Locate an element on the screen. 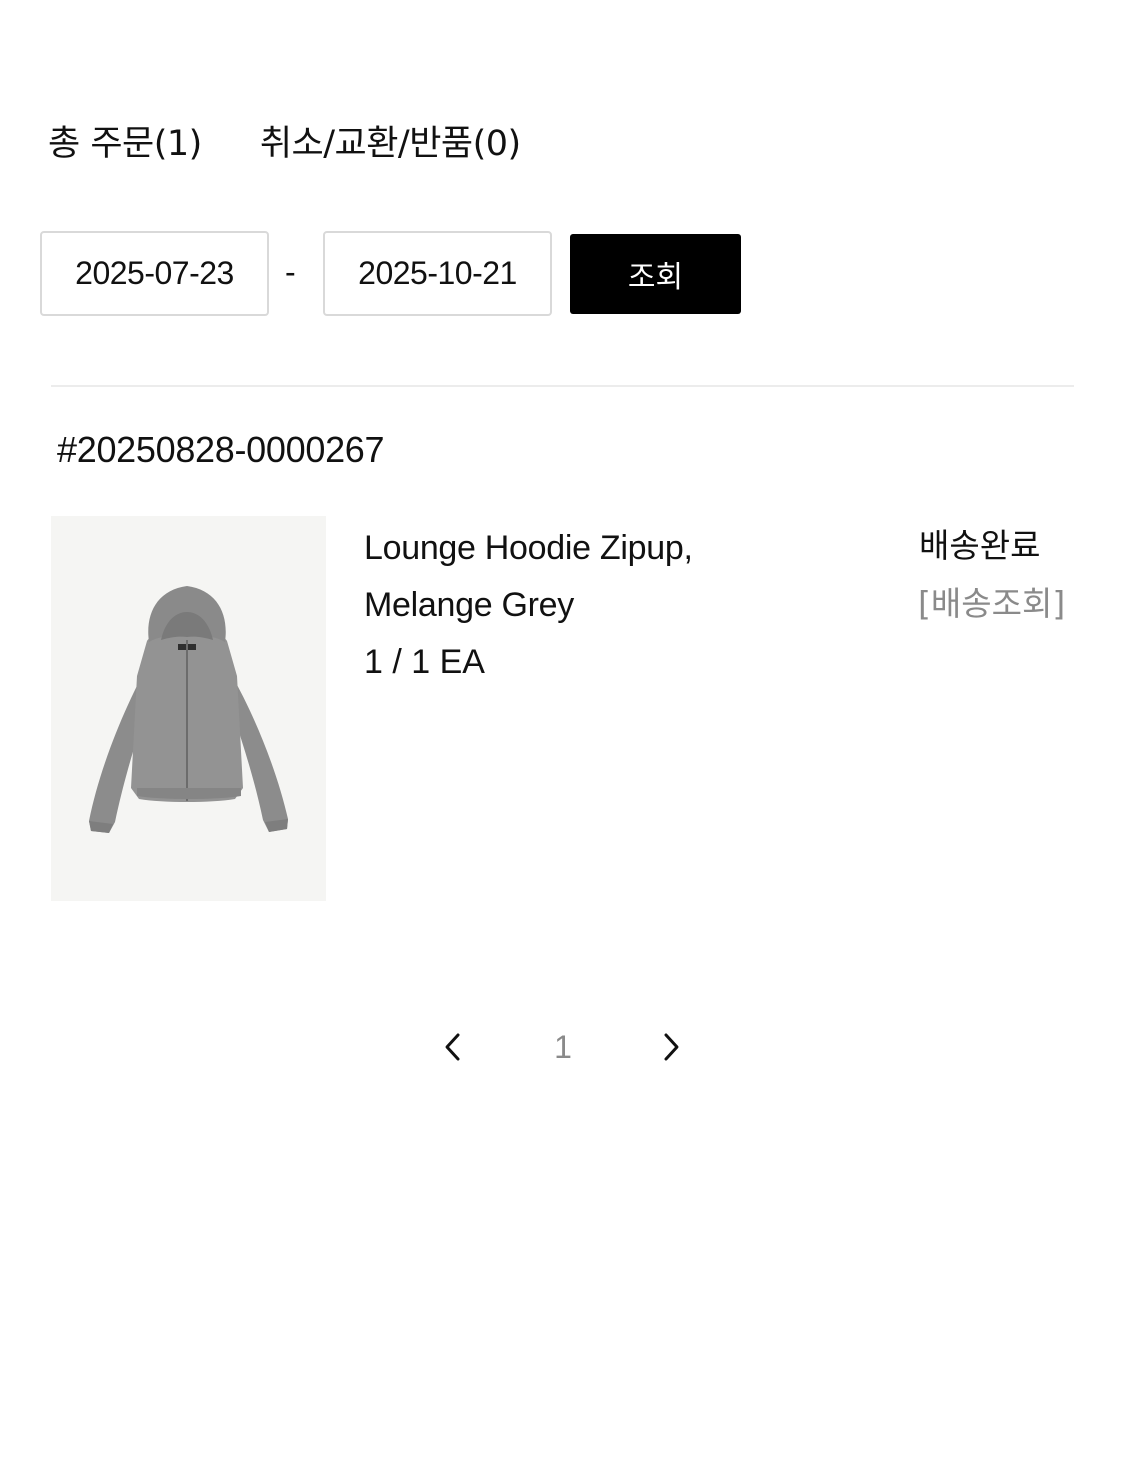  order-tabs: 총 주문(1) 취소/교환/반품(0) is located at coordinates (284, 144).